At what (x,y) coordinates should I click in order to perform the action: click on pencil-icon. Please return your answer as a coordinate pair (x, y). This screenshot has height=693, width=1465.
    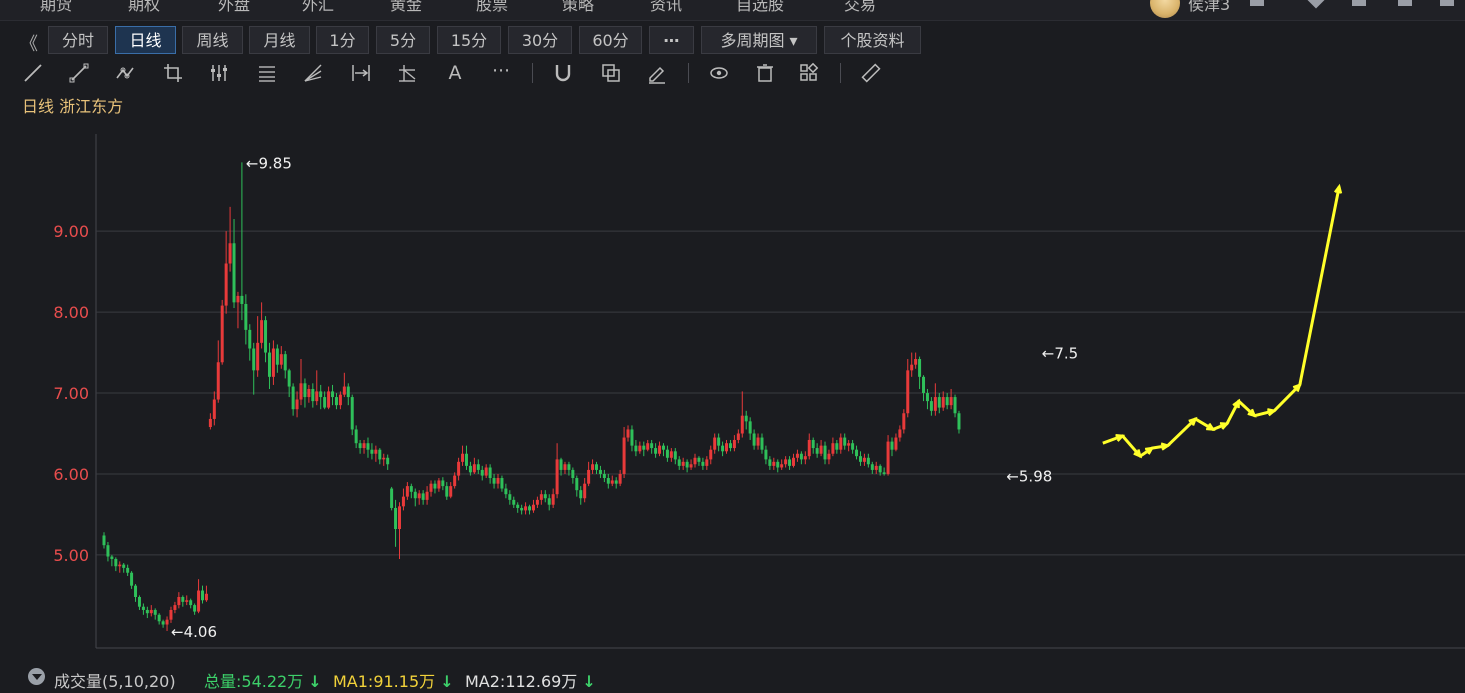
    Looking at the image, I should click on (657, 73).